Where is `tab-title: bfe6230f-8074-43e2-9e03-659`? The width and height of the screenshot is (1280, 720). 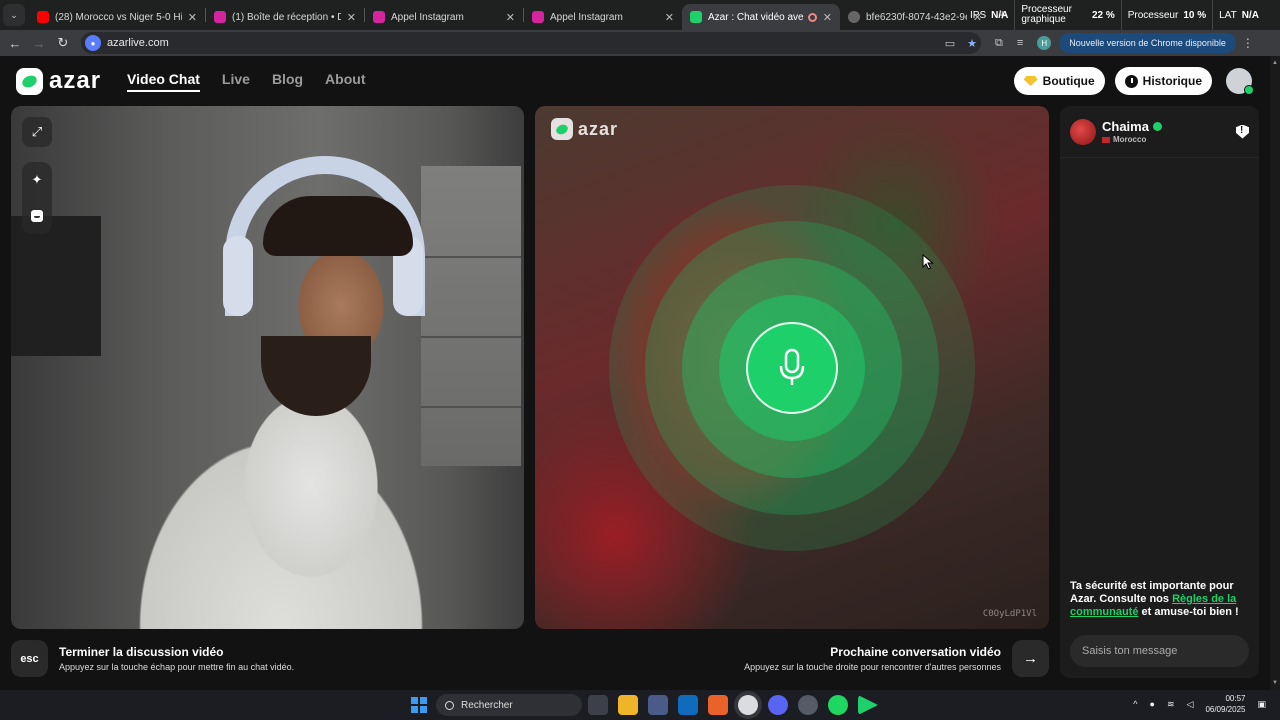 tab-title: bfe6230f-8074-43e2-9e03-659 is located at coordinates (916, 17).